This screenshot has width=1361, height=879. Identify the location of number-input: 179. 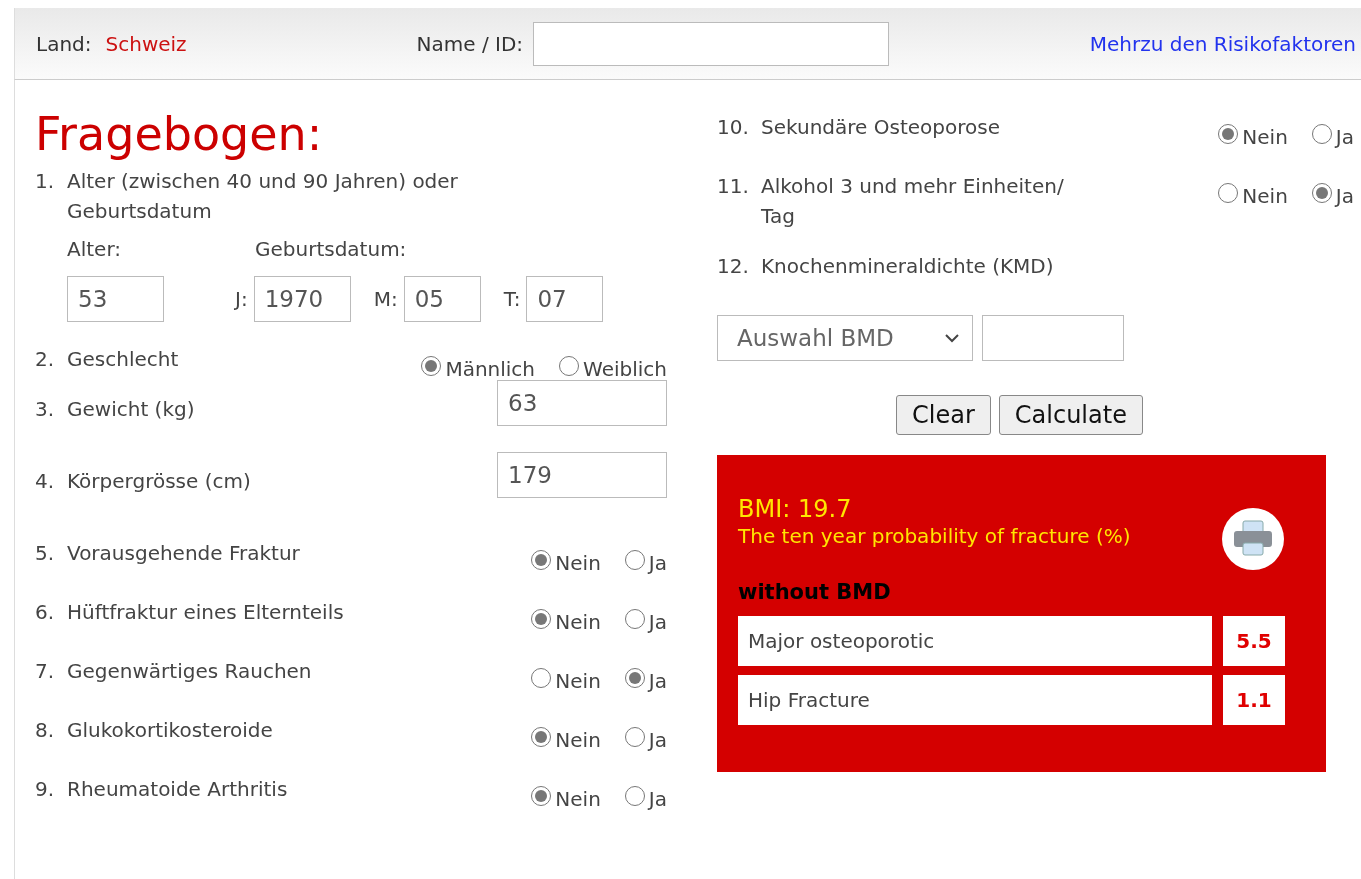
(582, 475).